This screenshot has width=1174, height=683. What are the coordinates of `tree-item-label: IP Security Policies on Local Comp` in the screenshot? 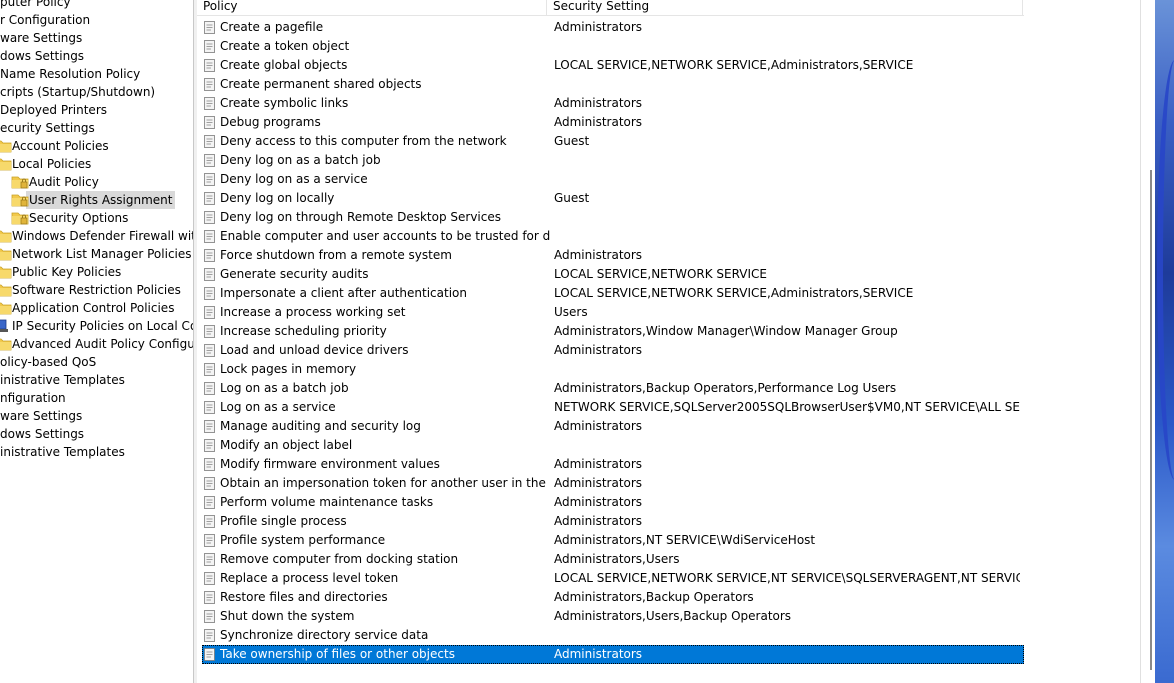 It's located at (102, 326).